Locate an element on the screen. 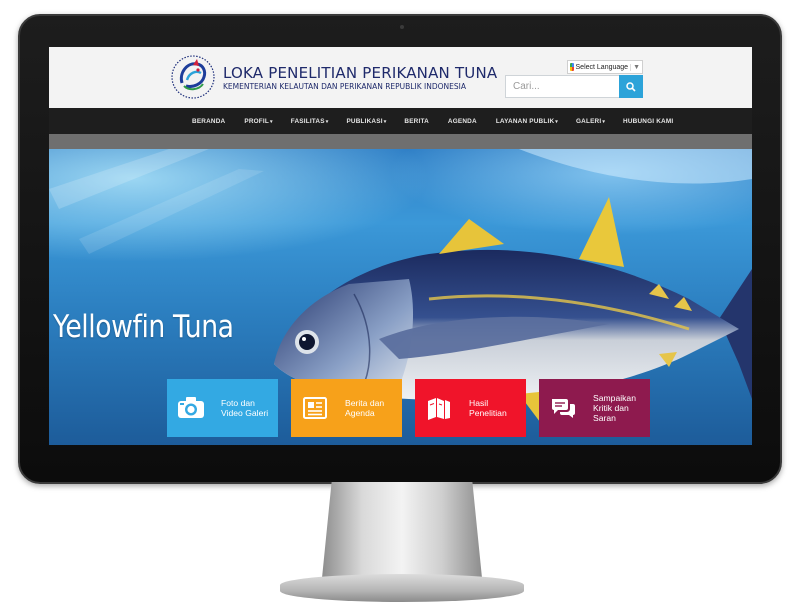 The height and width of the screenshot is (616, 800). monitor-stand is located at coordinates (402, 530).